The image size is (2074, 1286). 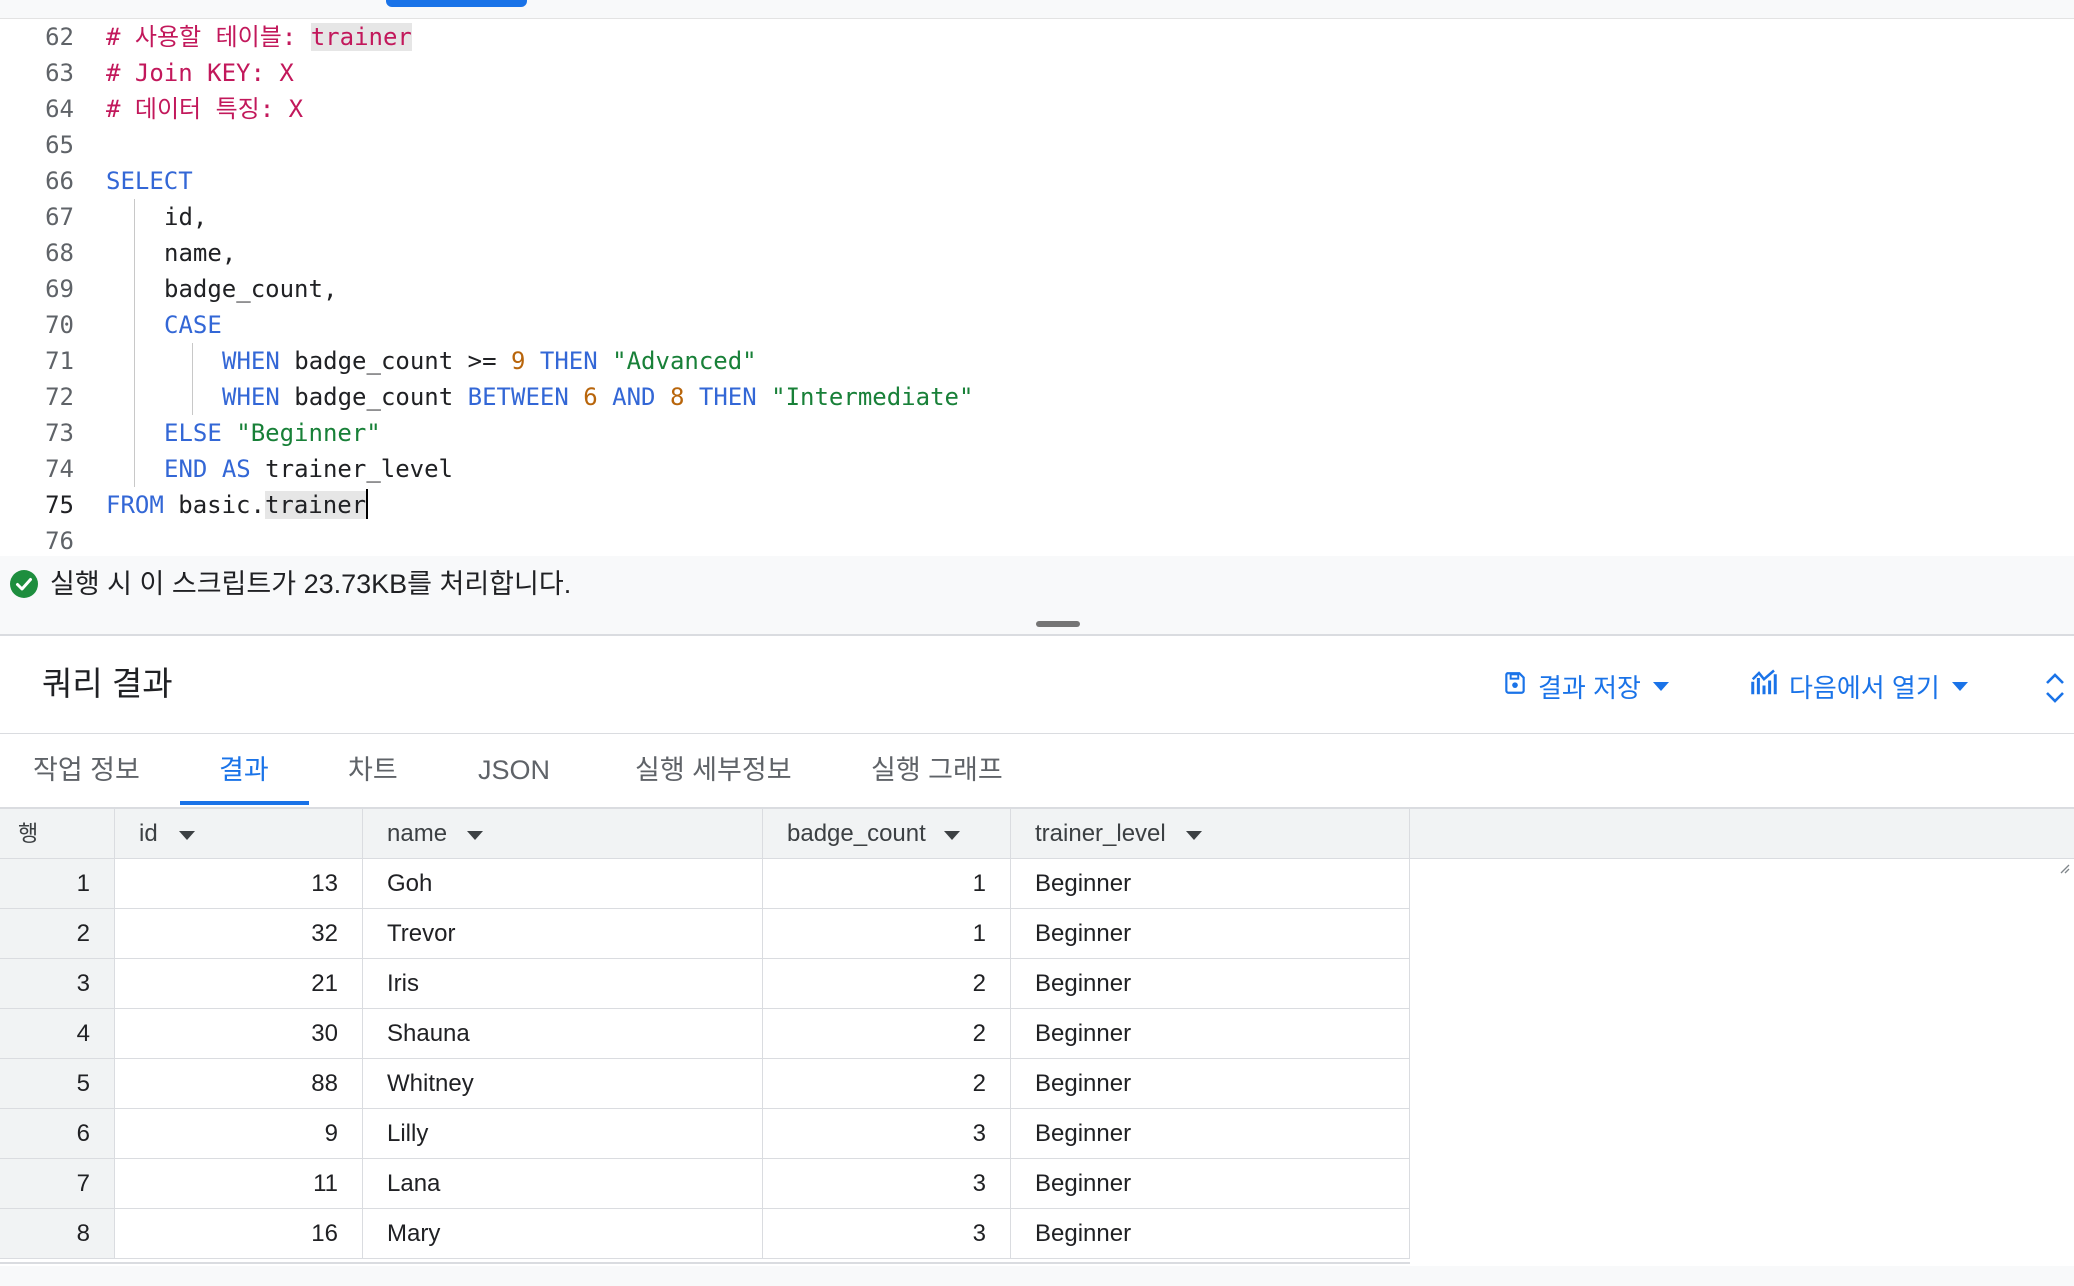 I want to click on table-cell-name: Trevor, so click(x=563, y=934).